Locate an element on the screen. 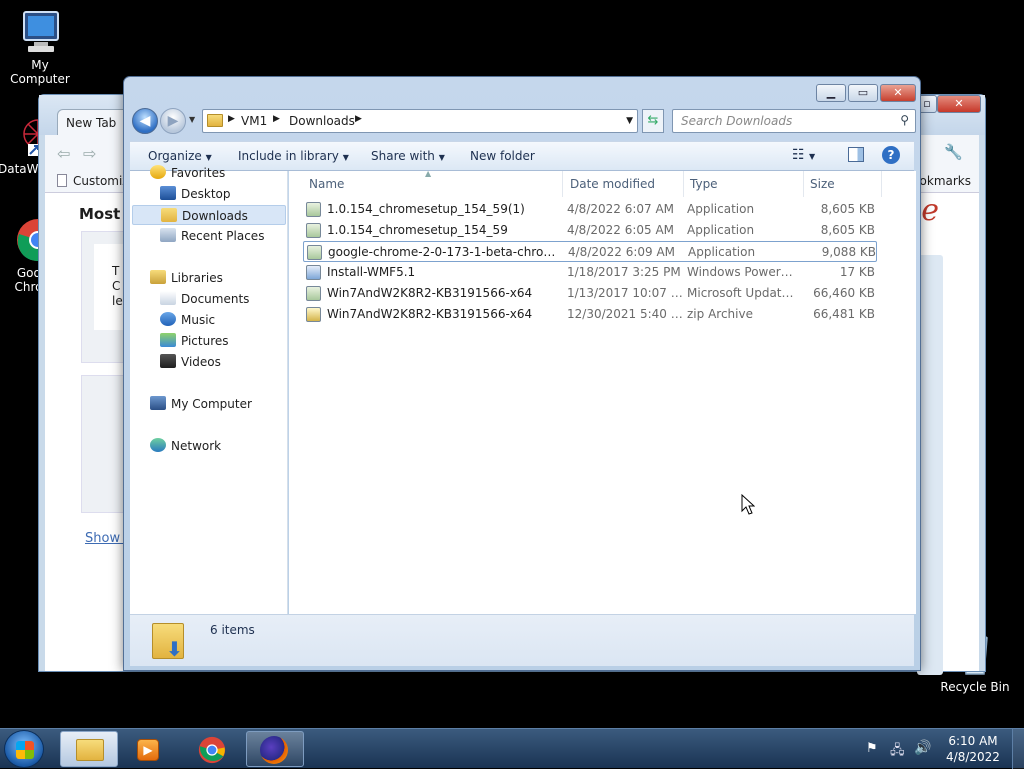 The image size is (1024, 769). file-name: 1.0.154_chromesetup_154_59(1) is located at coordinates (426, 209).